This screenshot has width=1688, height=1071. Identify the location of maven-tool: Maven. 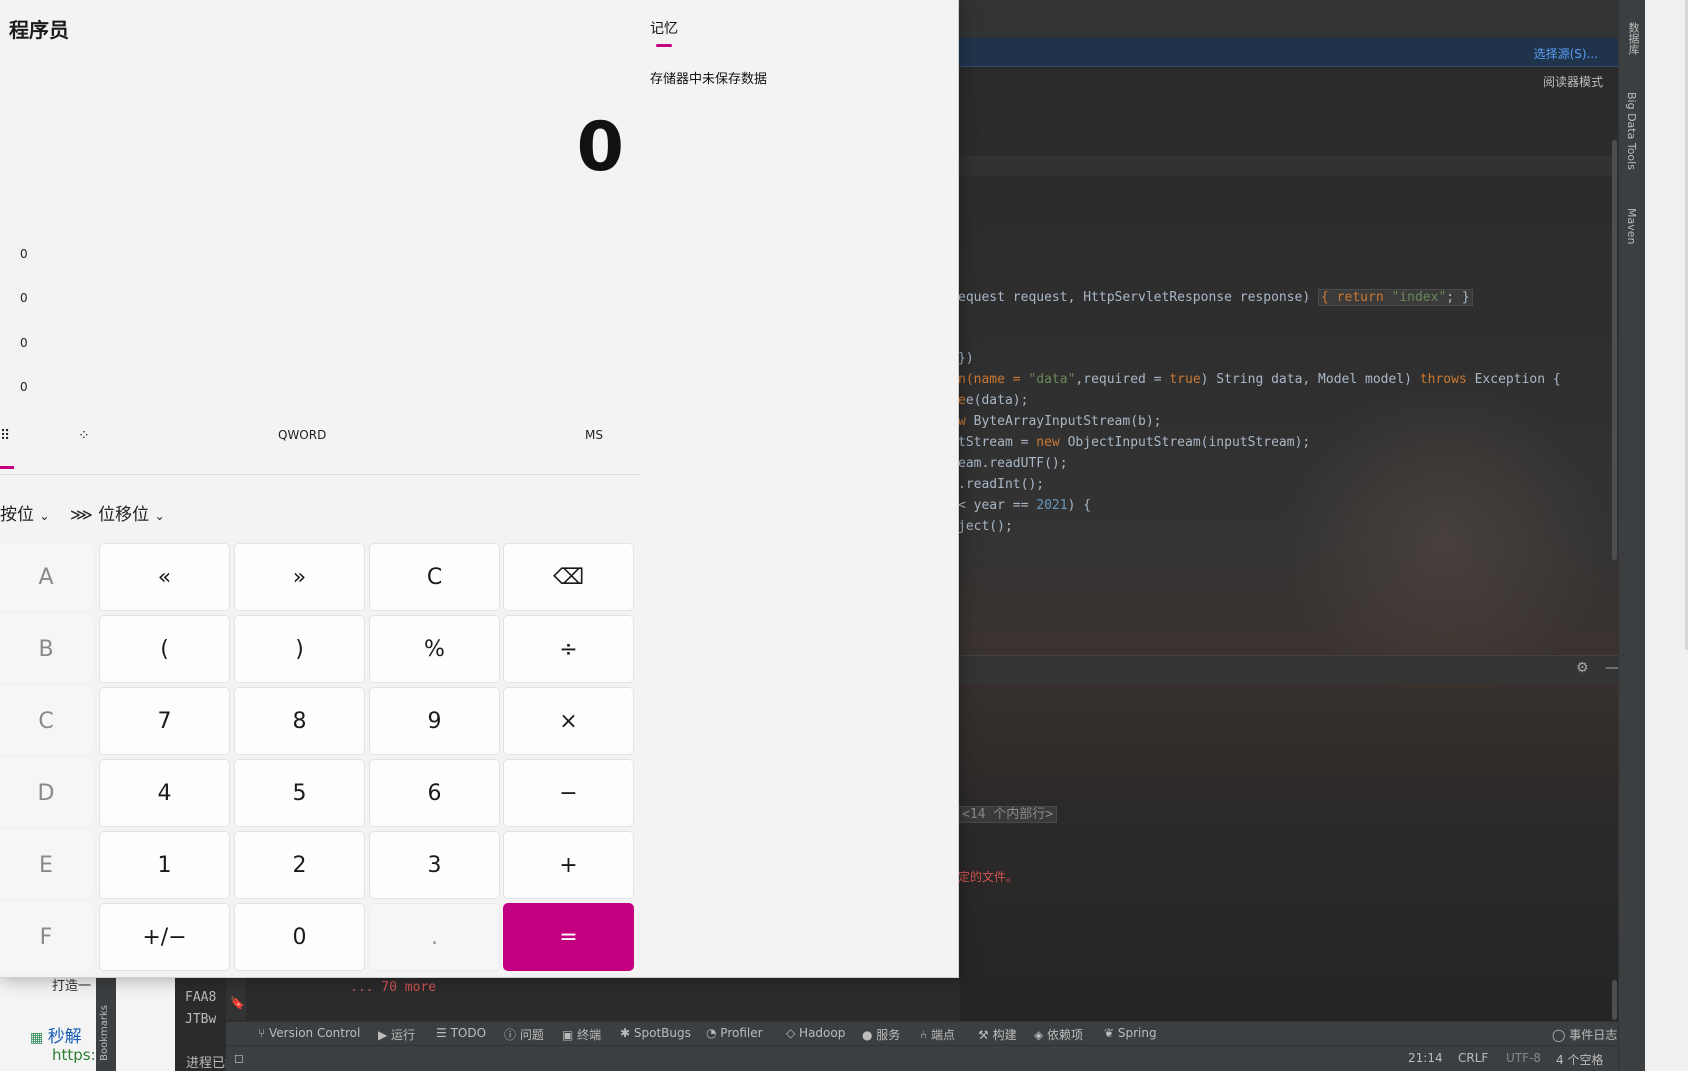
(1631, 226).